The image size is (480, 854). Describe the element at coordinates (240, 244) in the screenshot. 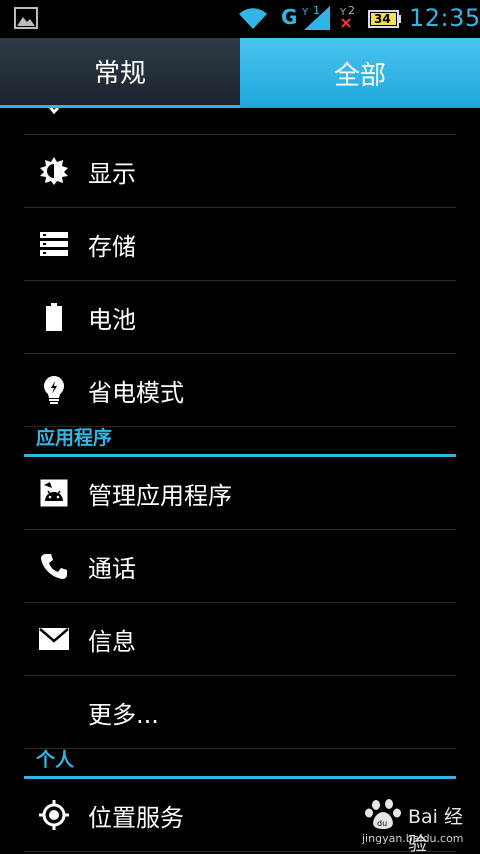

I see `sidebar-item-storage: 存储` at that location.